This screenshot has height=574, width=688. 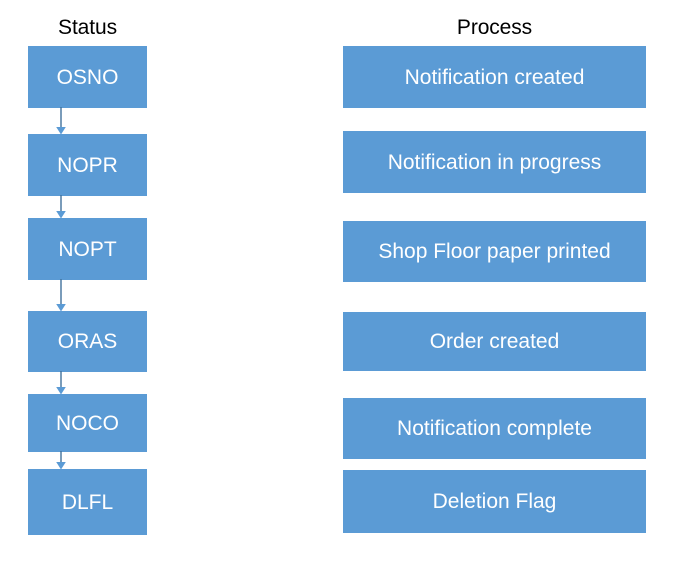 I want to click on process-node-label: Shop Floor paper printed, so click(x=494, y=251).